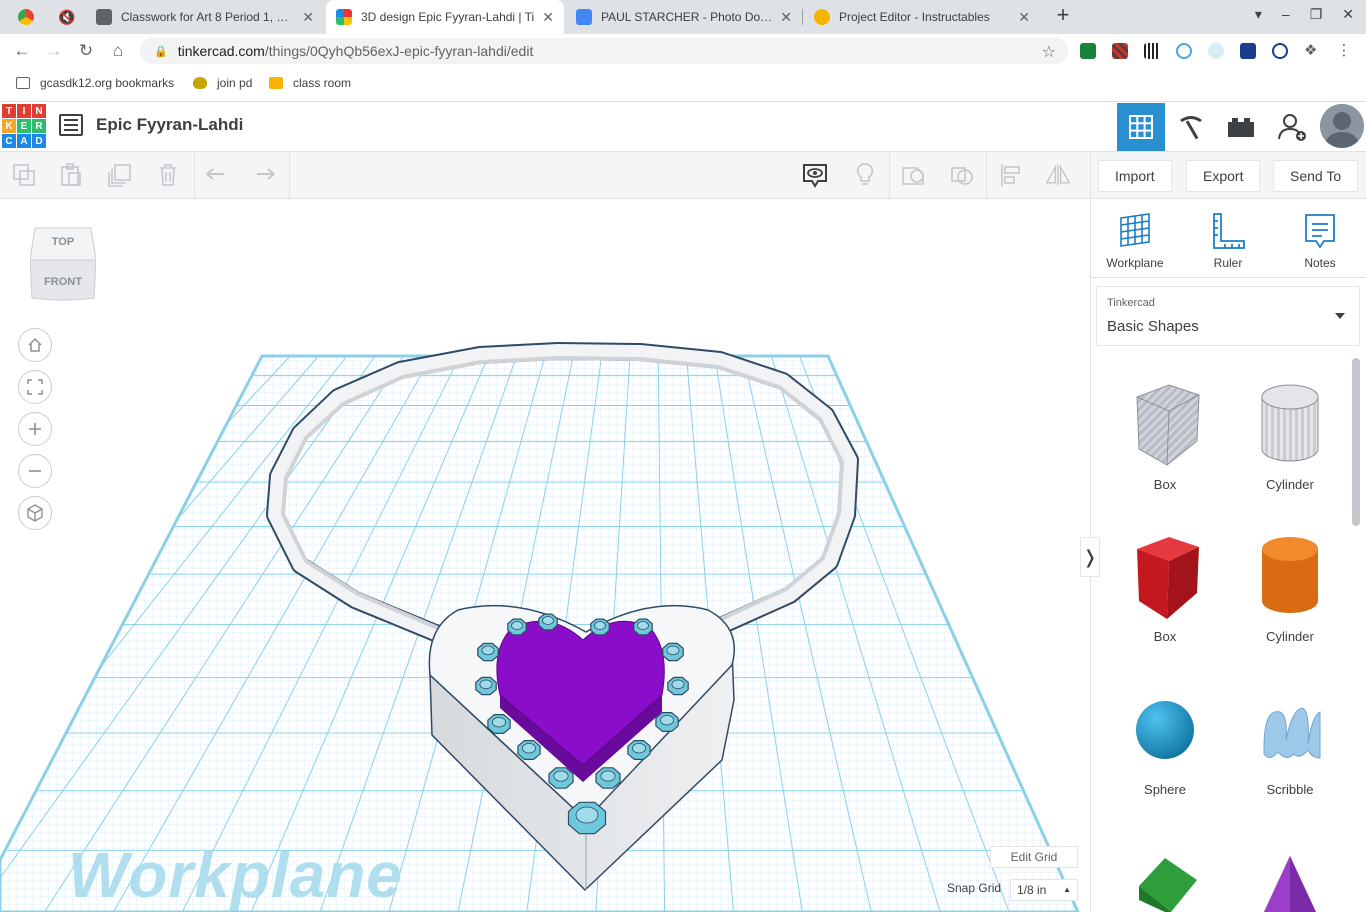  Describe the element at coordinates (1011, 175) in the screenshot. I see `align-button` at that location.